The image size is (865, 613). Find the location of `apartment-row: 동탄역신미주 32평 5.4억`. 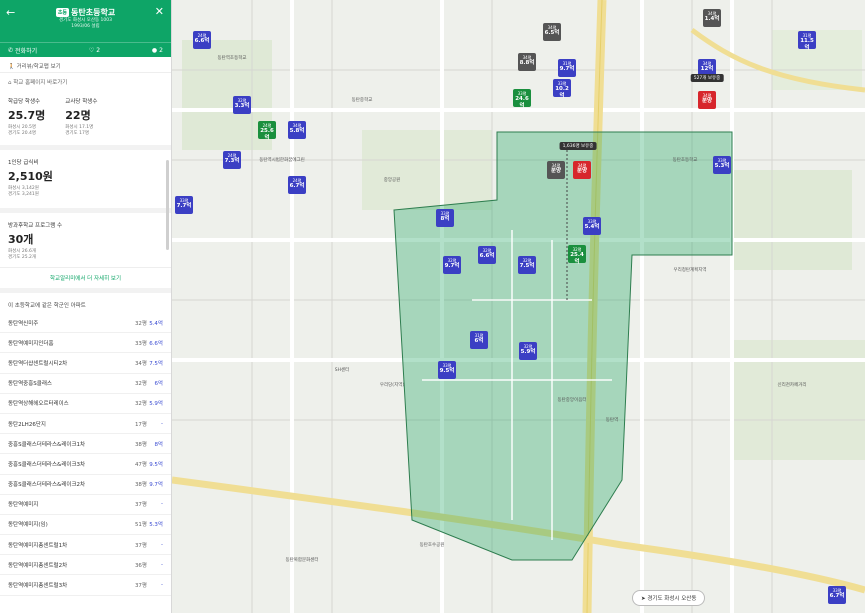

apartment-row: 동탄역신미주 32평 5.4억 is located at coordinates (85, 323).